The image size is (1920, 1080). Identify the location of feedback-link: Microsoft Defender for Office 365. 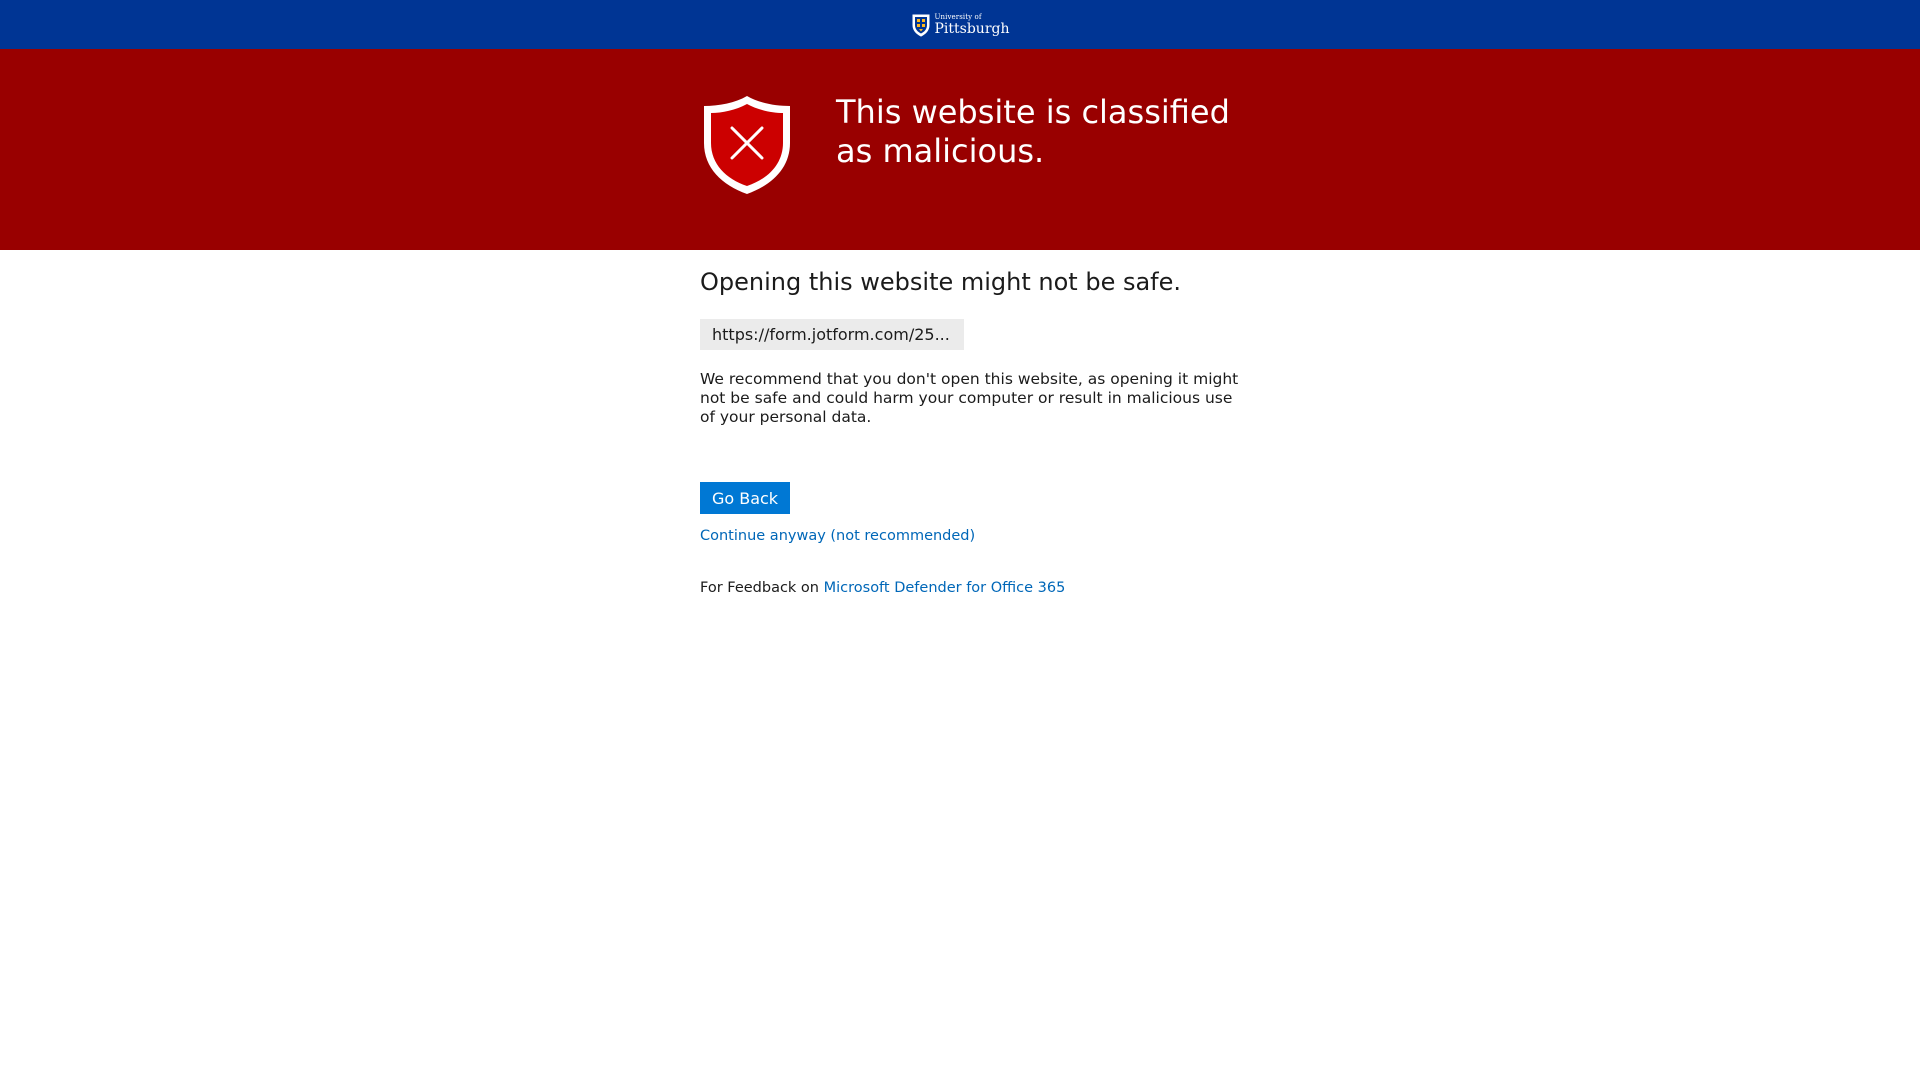
(945, 588).